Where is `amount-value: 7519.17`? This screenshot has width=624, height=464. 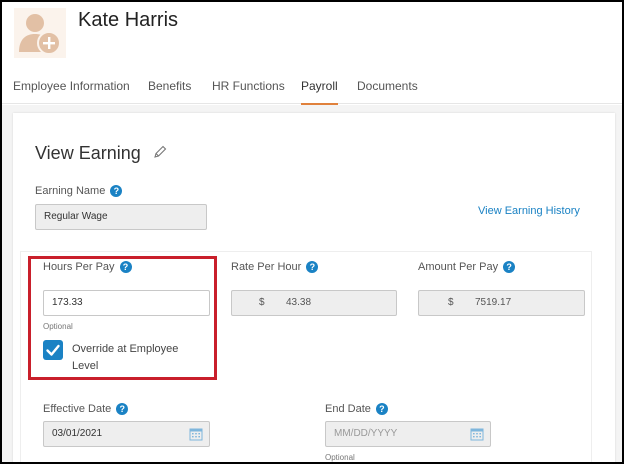
amount-value: 7519.17 is located at coordinates (493, 302).